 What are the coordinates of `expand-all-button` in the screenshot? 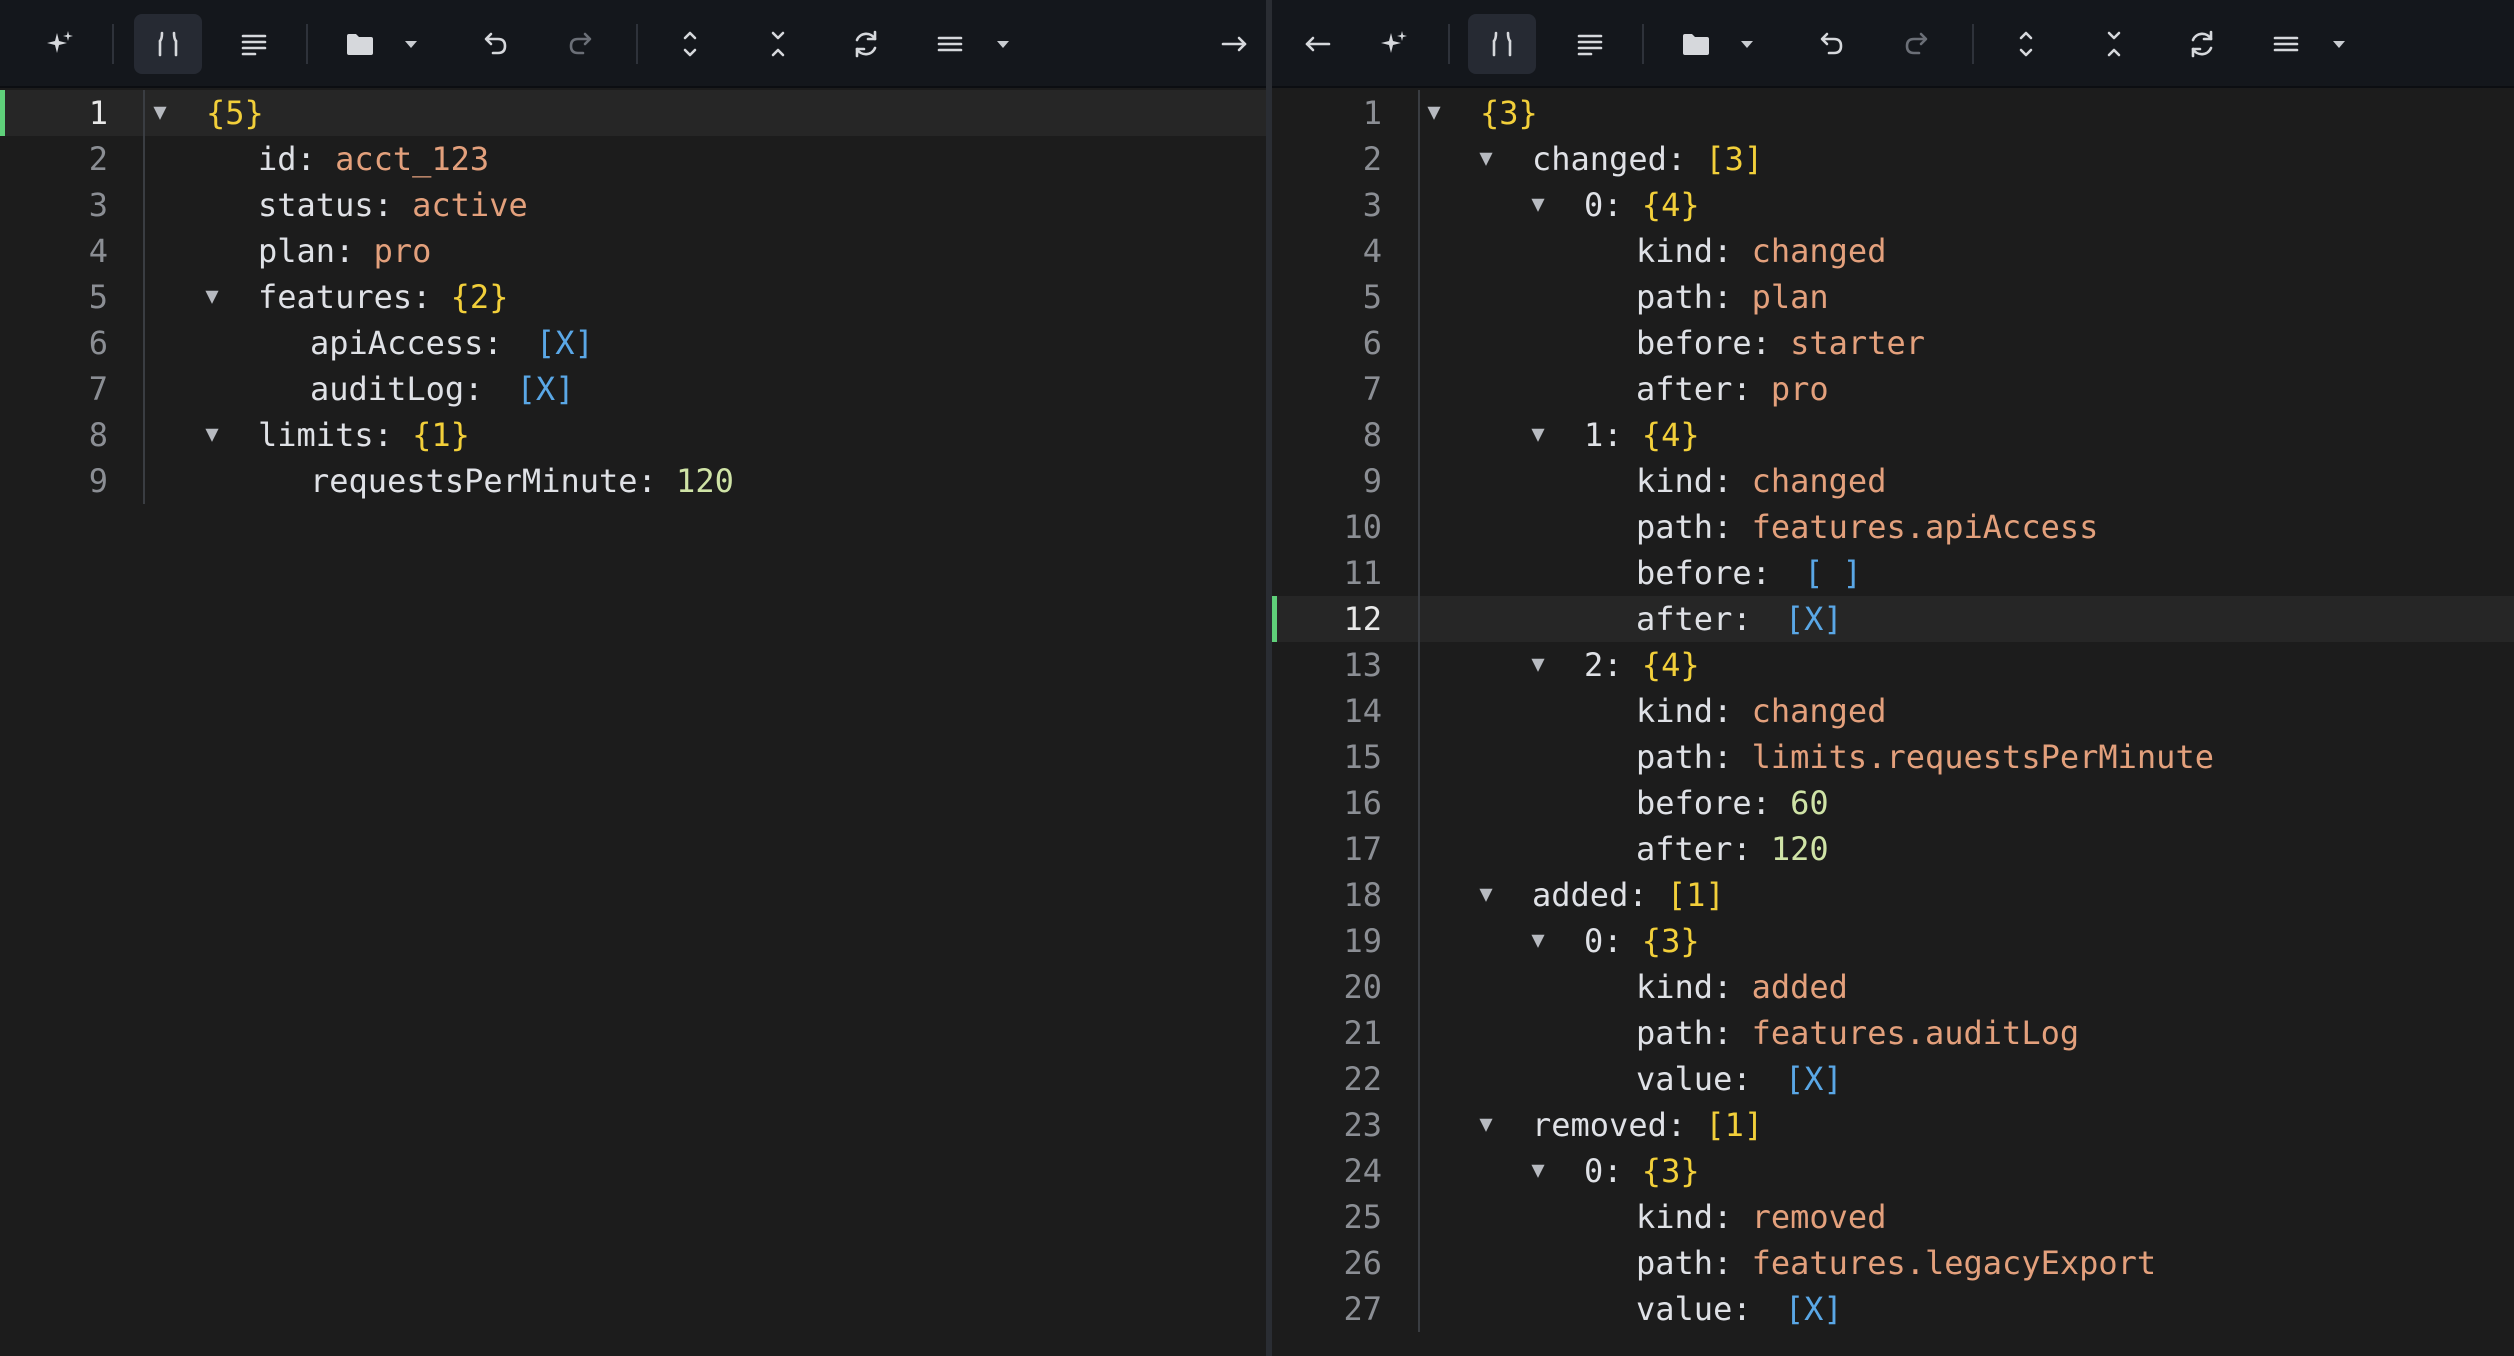 It's located at (2026, 44).